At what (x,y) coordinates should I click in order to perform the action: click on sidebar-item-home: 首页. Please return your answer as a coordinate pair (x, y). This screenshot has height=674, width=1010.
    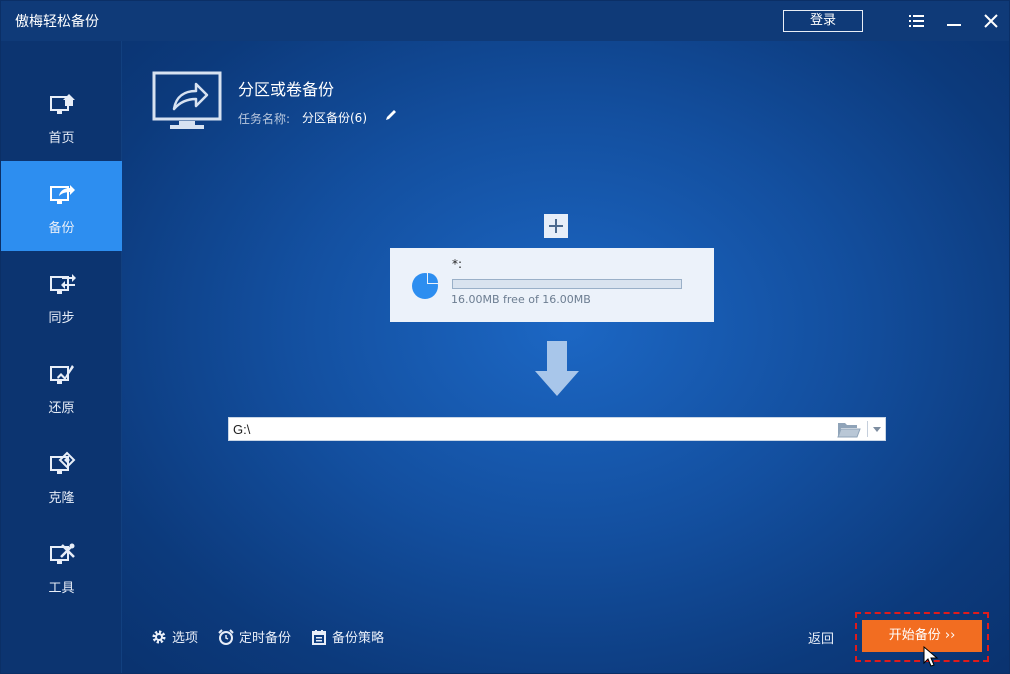
    Looking at the image, I should click on (61, 116).